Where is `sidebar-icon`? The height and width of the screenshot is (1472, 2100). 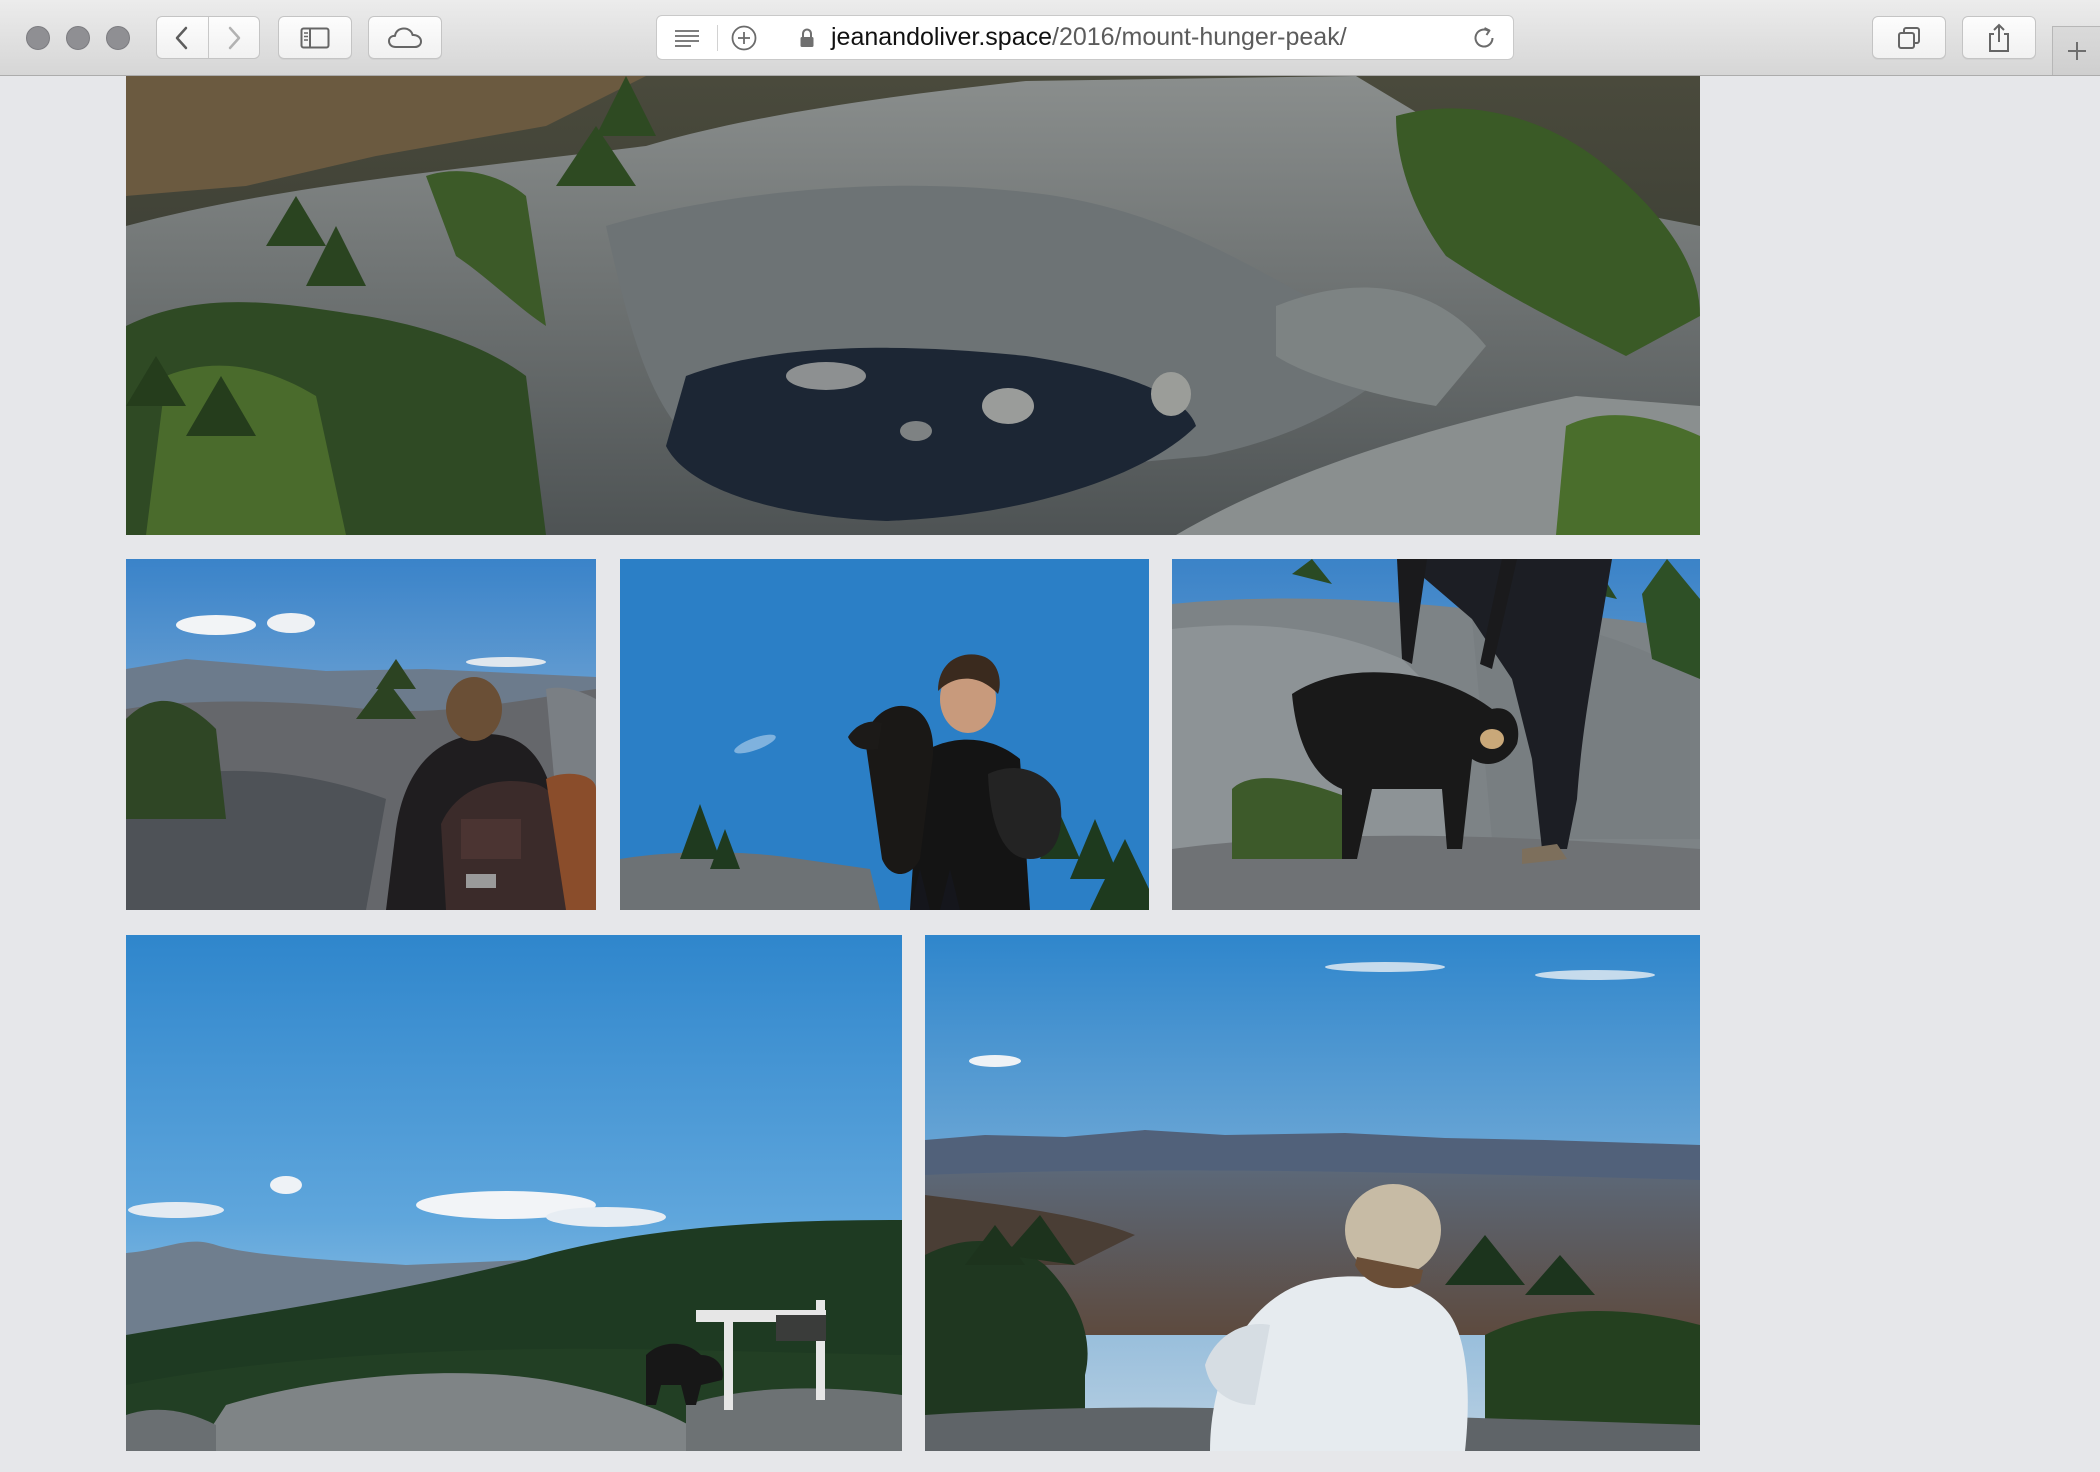 sidebar-icon is located at coordinates (315, 37).